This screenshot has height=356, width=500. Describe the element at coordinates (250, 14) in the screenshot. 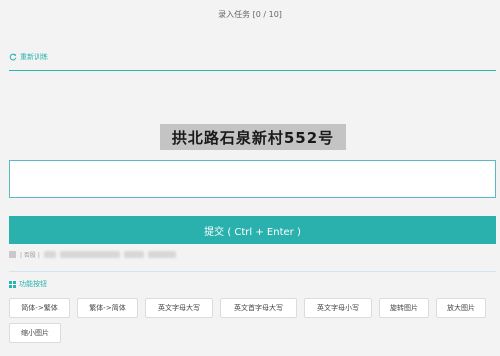

I see `page-title: 录入任务 [0 / 10]` at that location.